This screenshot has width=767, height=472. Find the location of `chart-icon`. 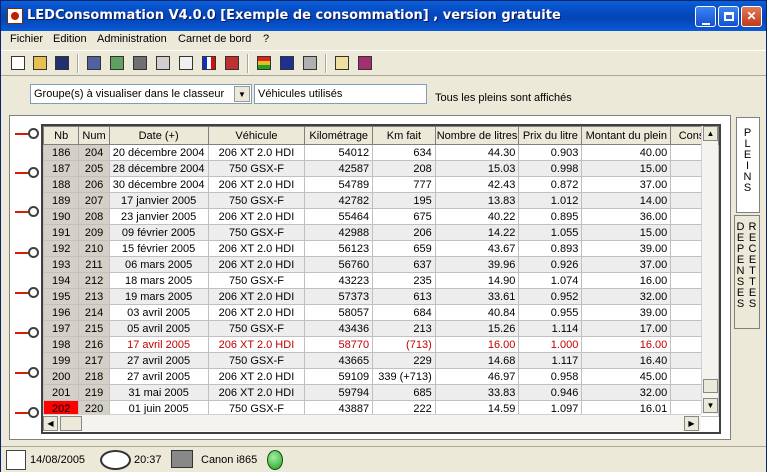

chart-icon is located at coordinates (163, 63).